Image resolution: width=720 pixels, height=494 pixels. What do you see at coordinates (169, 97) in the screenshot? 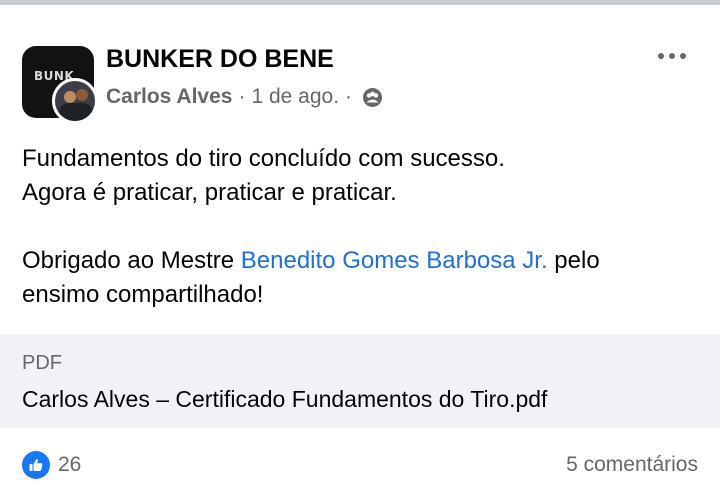
I see `author-name: Carlos Alves` at bounding box center [169, 97].